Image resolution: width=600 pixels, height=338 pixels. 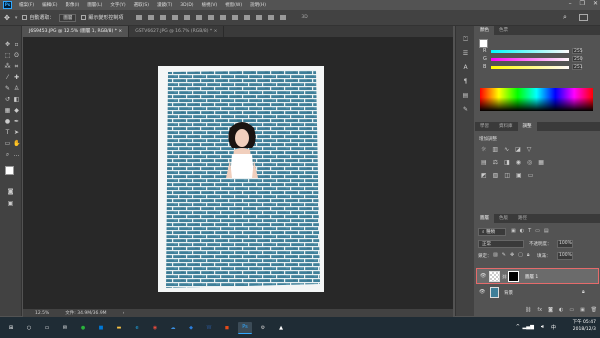 What do you see at coordinates (527, 126) in the screenshot?
I see `tab-adjustments: 調整` at bounding box center [527, 126].